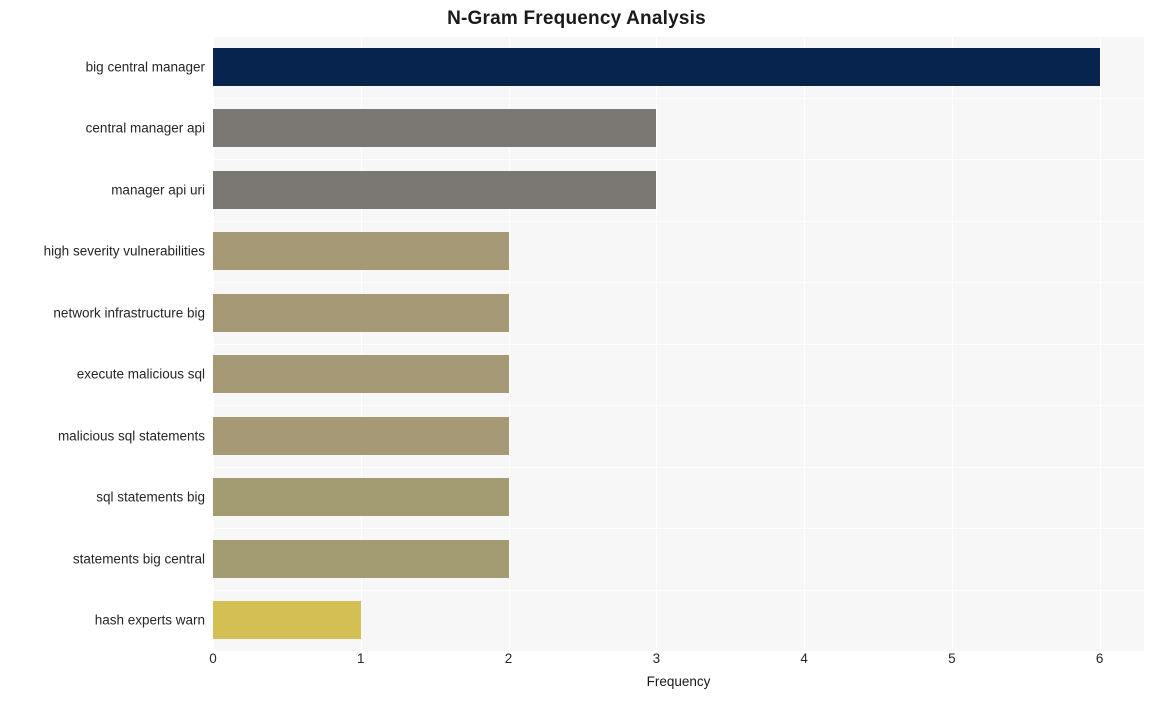  What do you see at coordinates (678, 681) in the screenshot?
I see `x-axis-title: Frequency` at bounding box center [678, 681].